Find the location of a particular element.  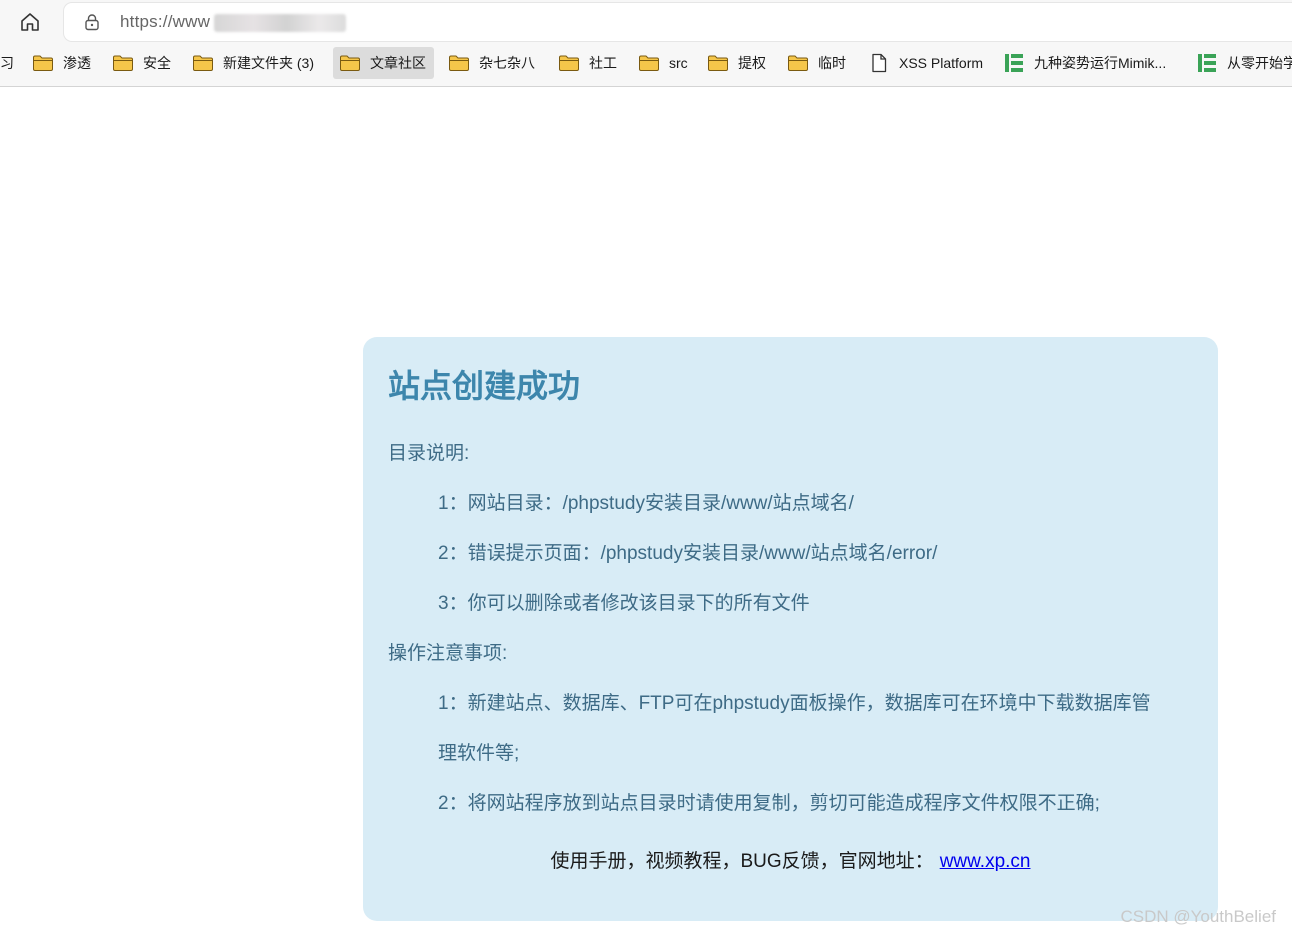

bookmark-label: 社工 is located at coordinates (603, 63).